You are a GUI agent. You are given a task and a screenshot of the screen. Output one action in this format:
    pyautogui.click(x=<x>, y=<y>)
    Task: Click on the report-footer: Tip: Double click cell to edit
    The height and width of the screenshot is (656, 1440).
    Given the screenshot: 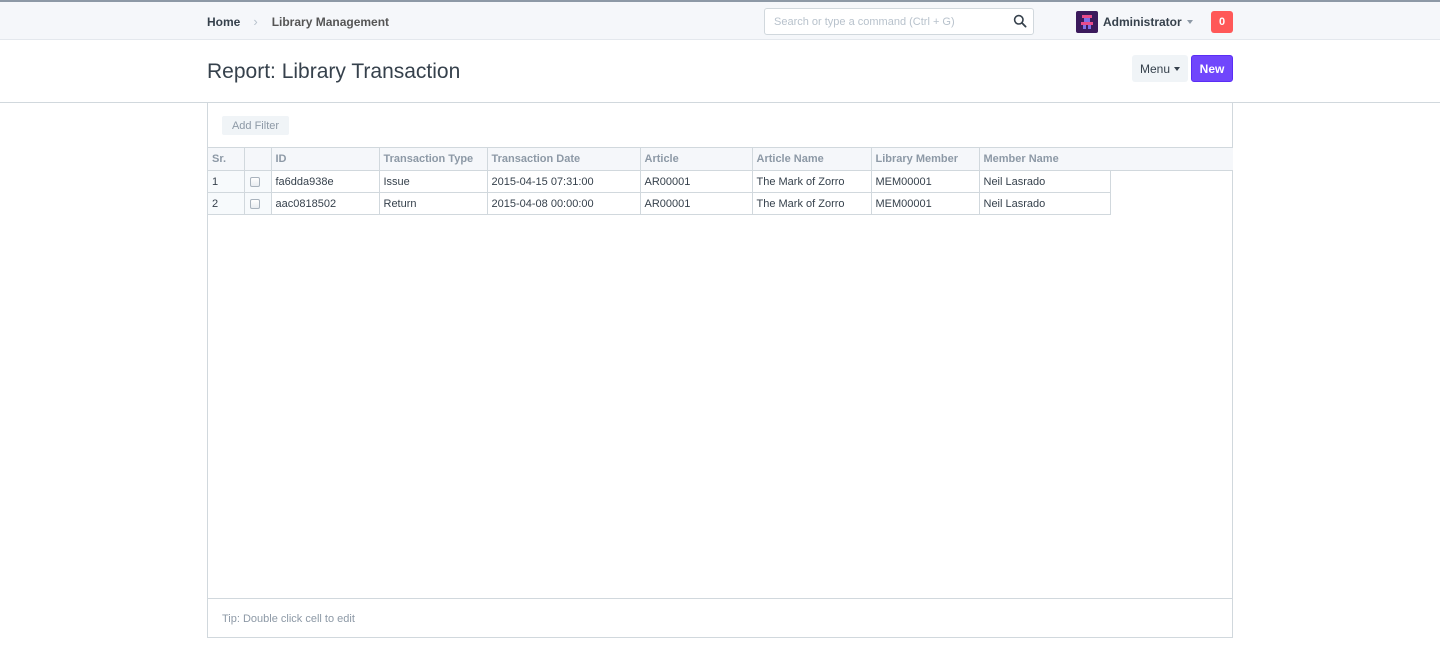 What is the action you would take?
    pyautogui.click(x=720, y=618)
    